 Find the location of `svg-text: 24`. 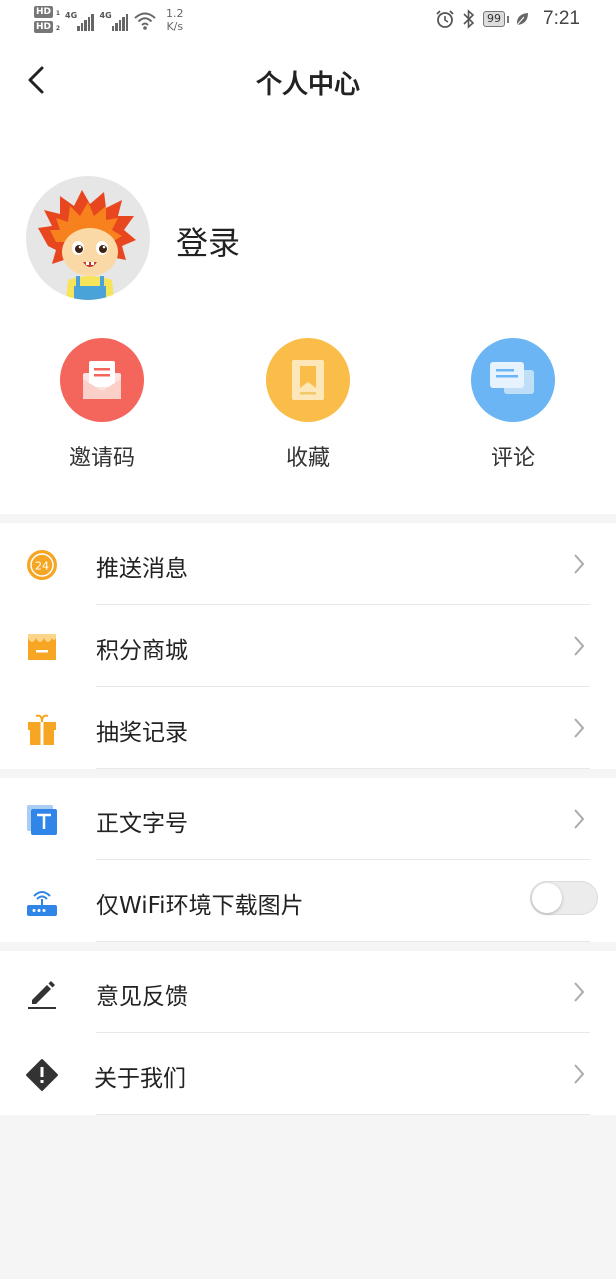

svg-text: 24 is located at coordinates (42, 566).